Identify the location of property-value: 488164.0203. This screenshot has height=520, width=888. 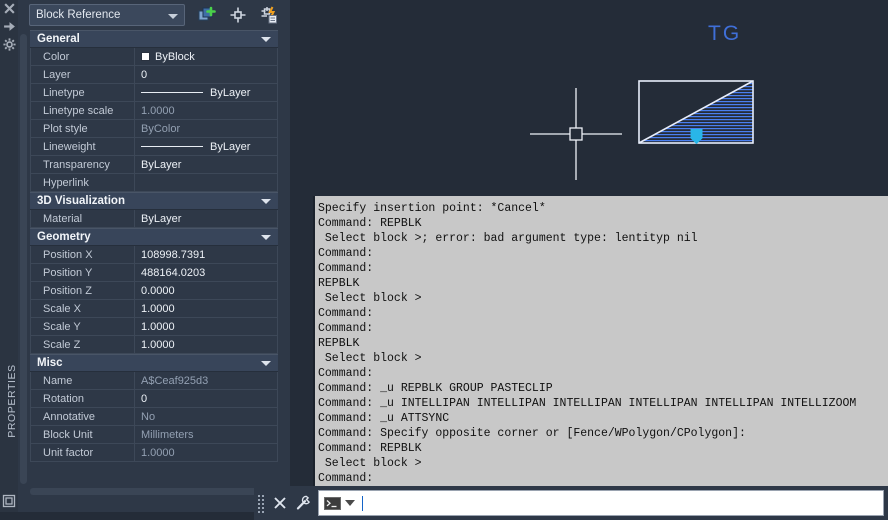
(206, 272).